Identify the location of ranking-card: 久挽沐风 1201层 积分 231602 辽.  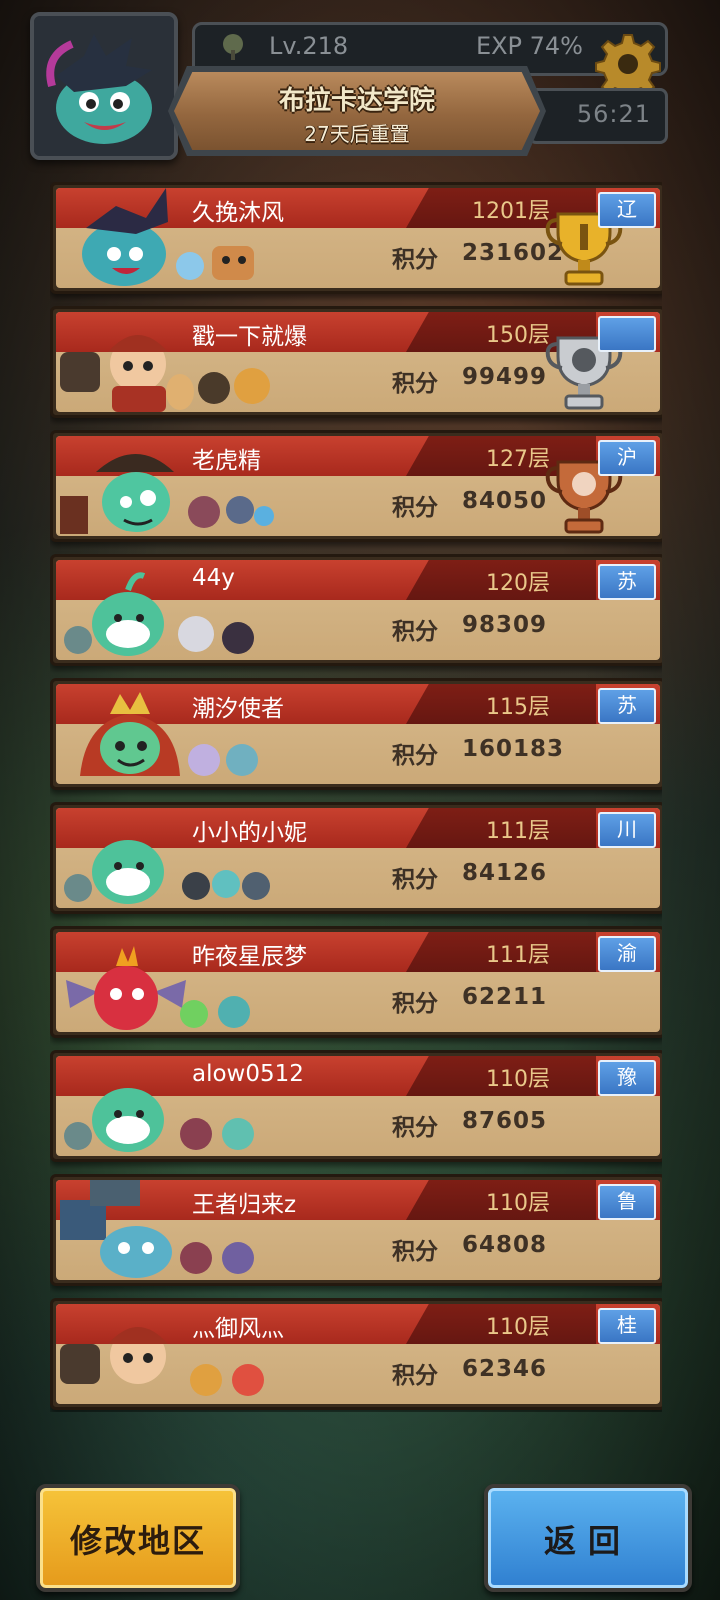
(356, 238).